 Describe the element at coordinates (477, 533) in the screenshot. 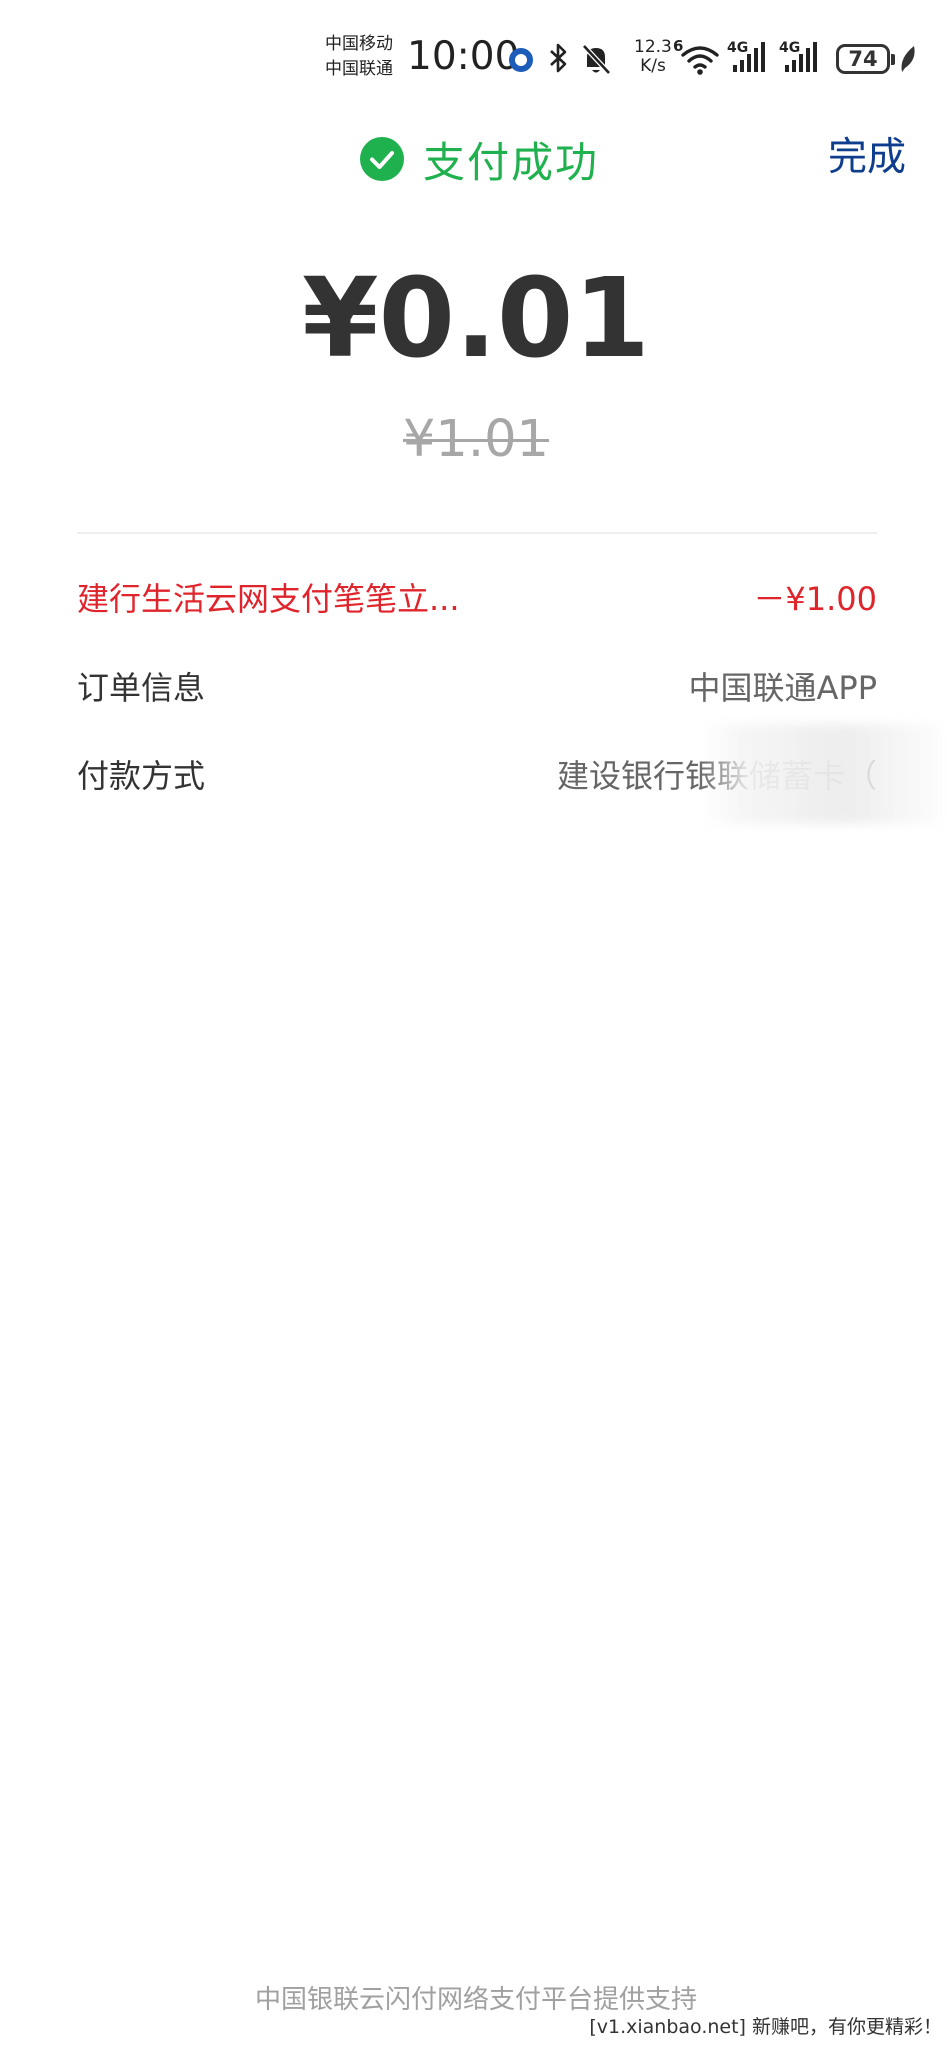

I see `divider` at that location.